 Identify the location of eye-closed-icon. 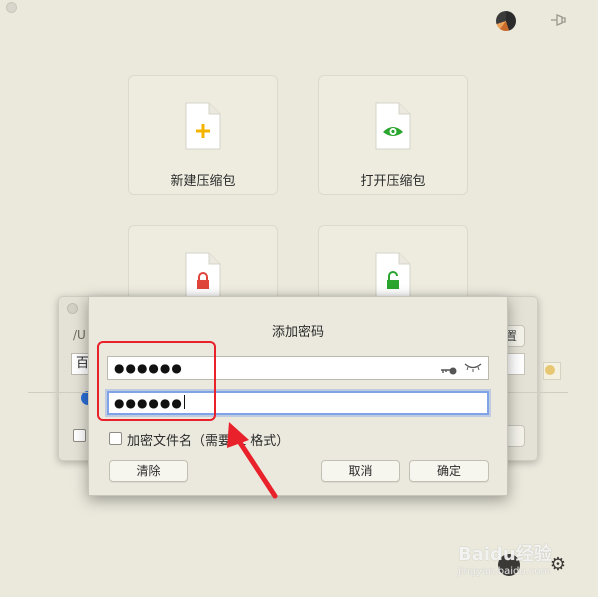
(473, 369).